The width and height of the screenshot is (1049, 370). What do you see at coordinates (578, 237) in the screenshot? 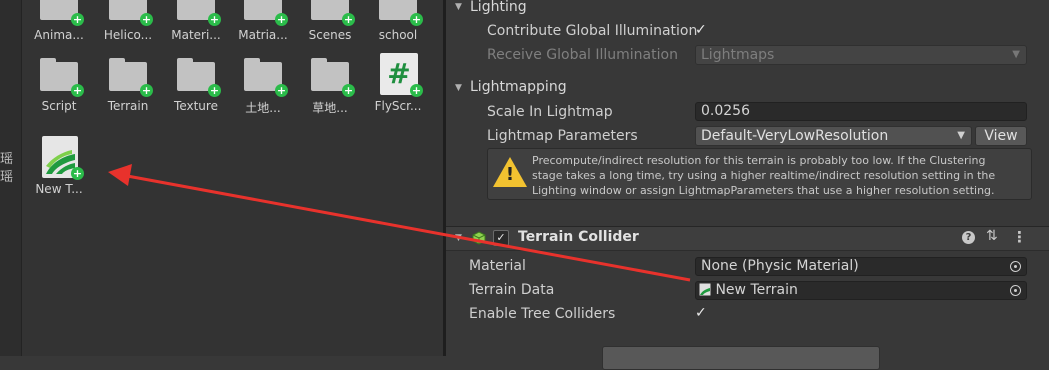
I see `component-title: Terrain Collider` at bounding box center [578, 237].